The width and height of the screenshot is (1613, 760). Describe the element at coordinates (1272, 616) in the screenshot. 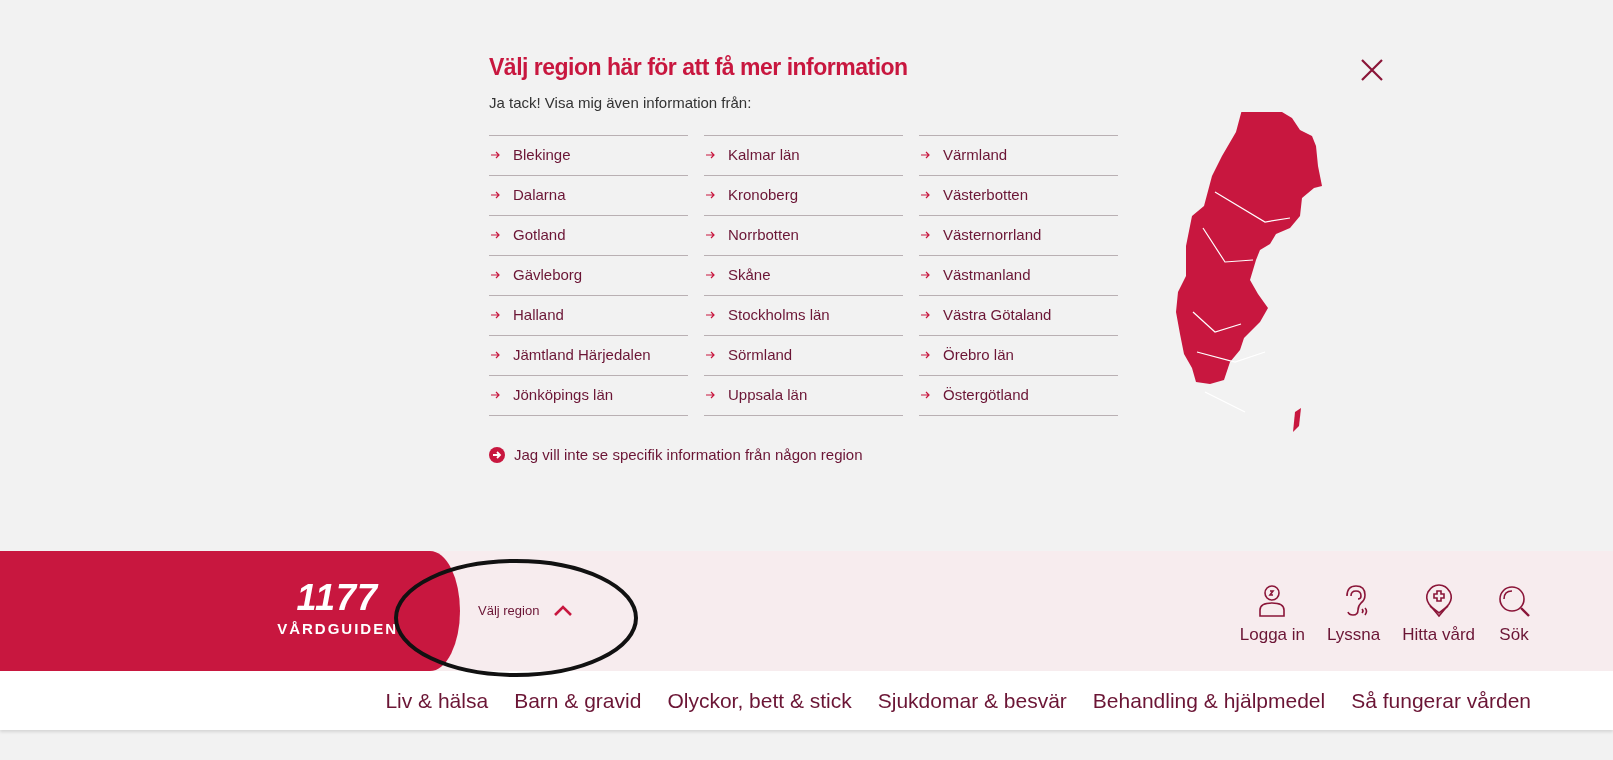

I see `header-action-button: Logga in` at that location.